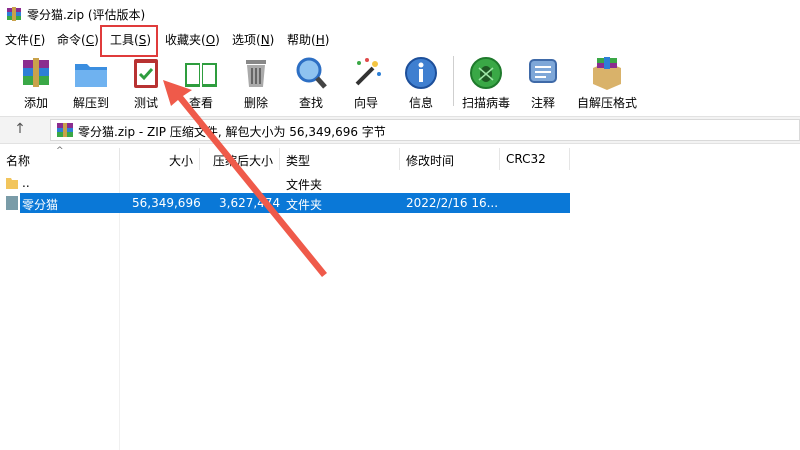 Image resolution: width=800 pixels, height=450 pixels. What do you see at coordinates (146, 73) in the screenshot?
I see `test-clipboard-icon` at bounding box center [146, 73].